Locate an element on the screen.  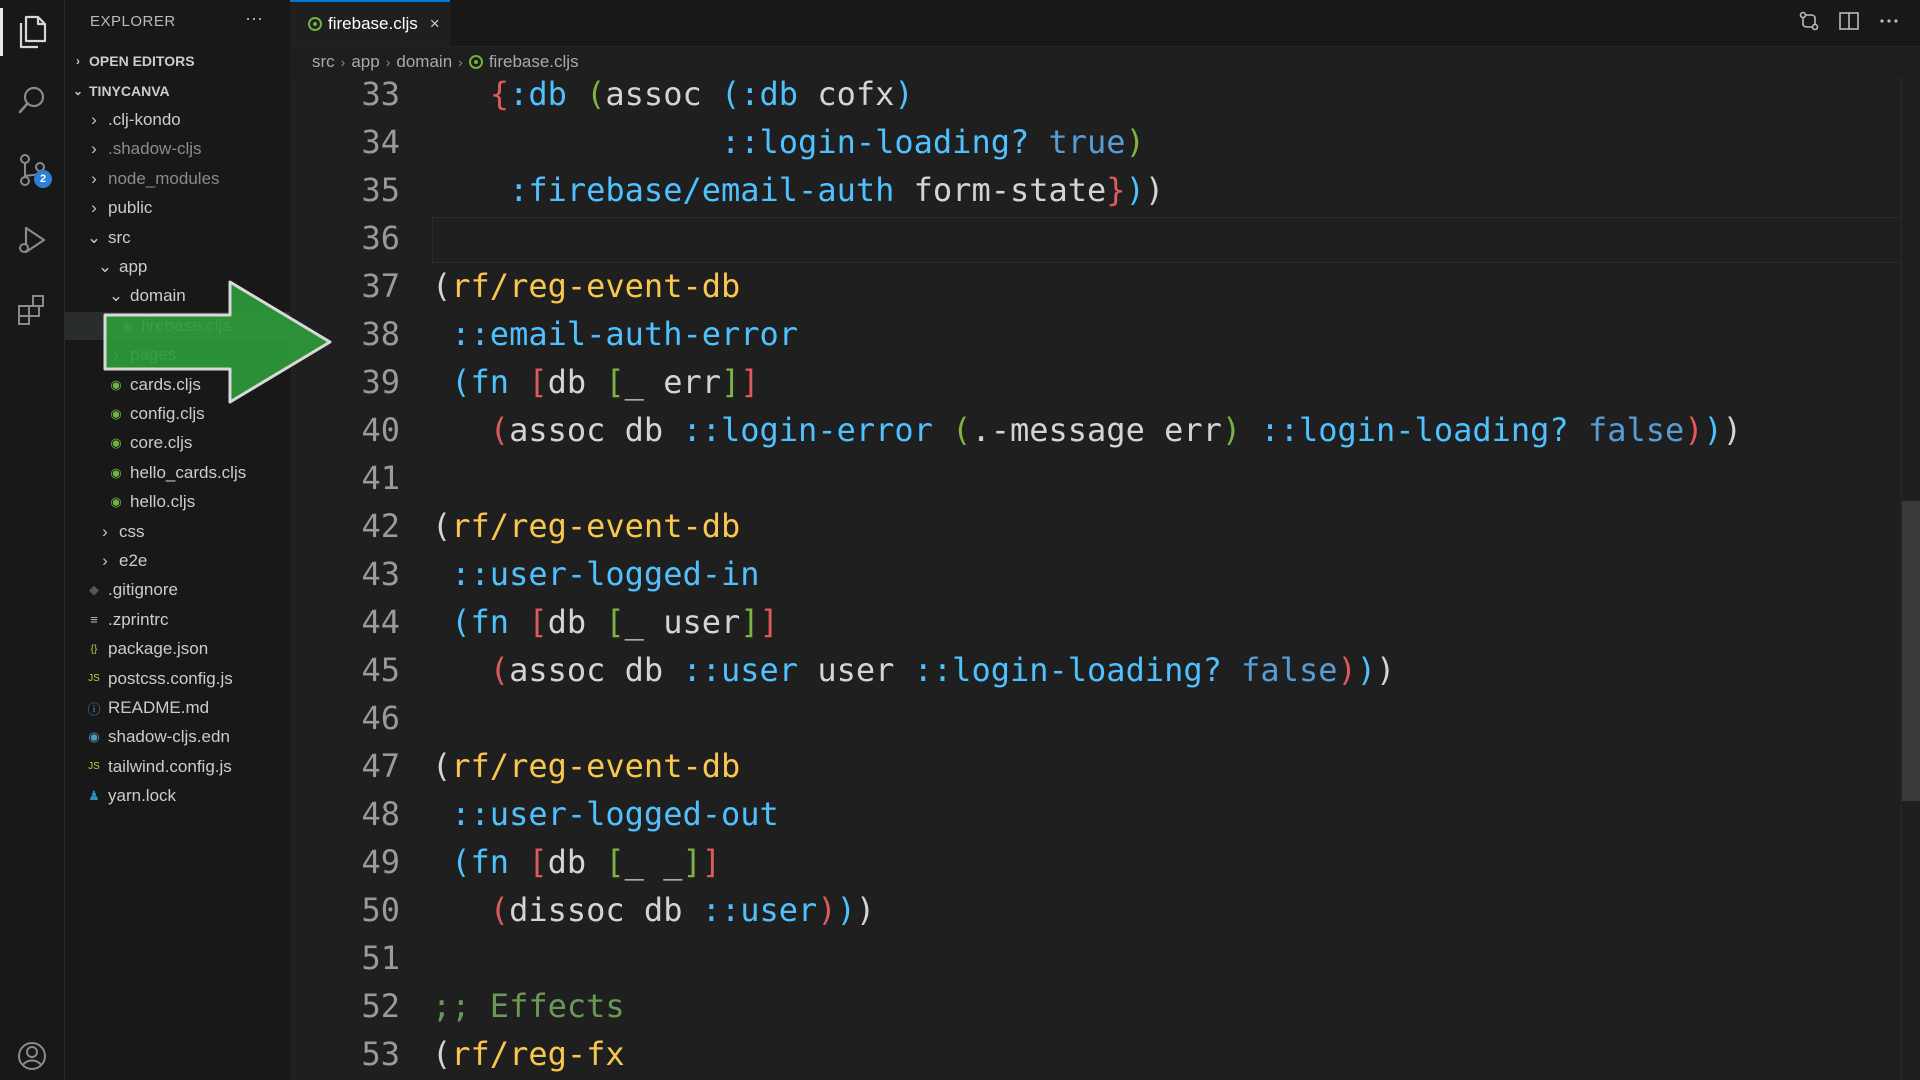
code-line: 39 (fn [db [_ err]] is located at coordinates (1105, 382).